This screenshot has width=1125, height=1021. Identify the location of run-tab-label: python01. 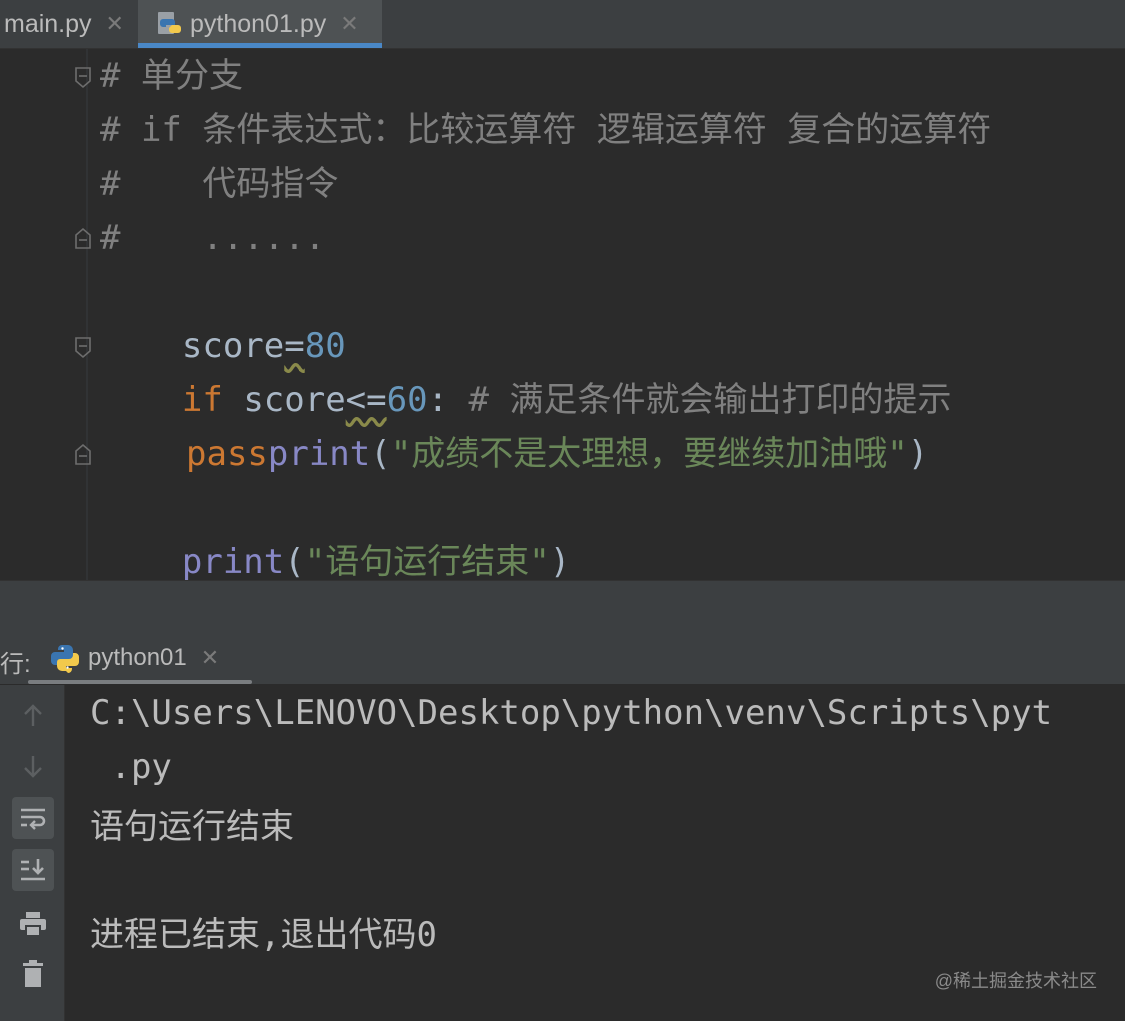
(137, 657).